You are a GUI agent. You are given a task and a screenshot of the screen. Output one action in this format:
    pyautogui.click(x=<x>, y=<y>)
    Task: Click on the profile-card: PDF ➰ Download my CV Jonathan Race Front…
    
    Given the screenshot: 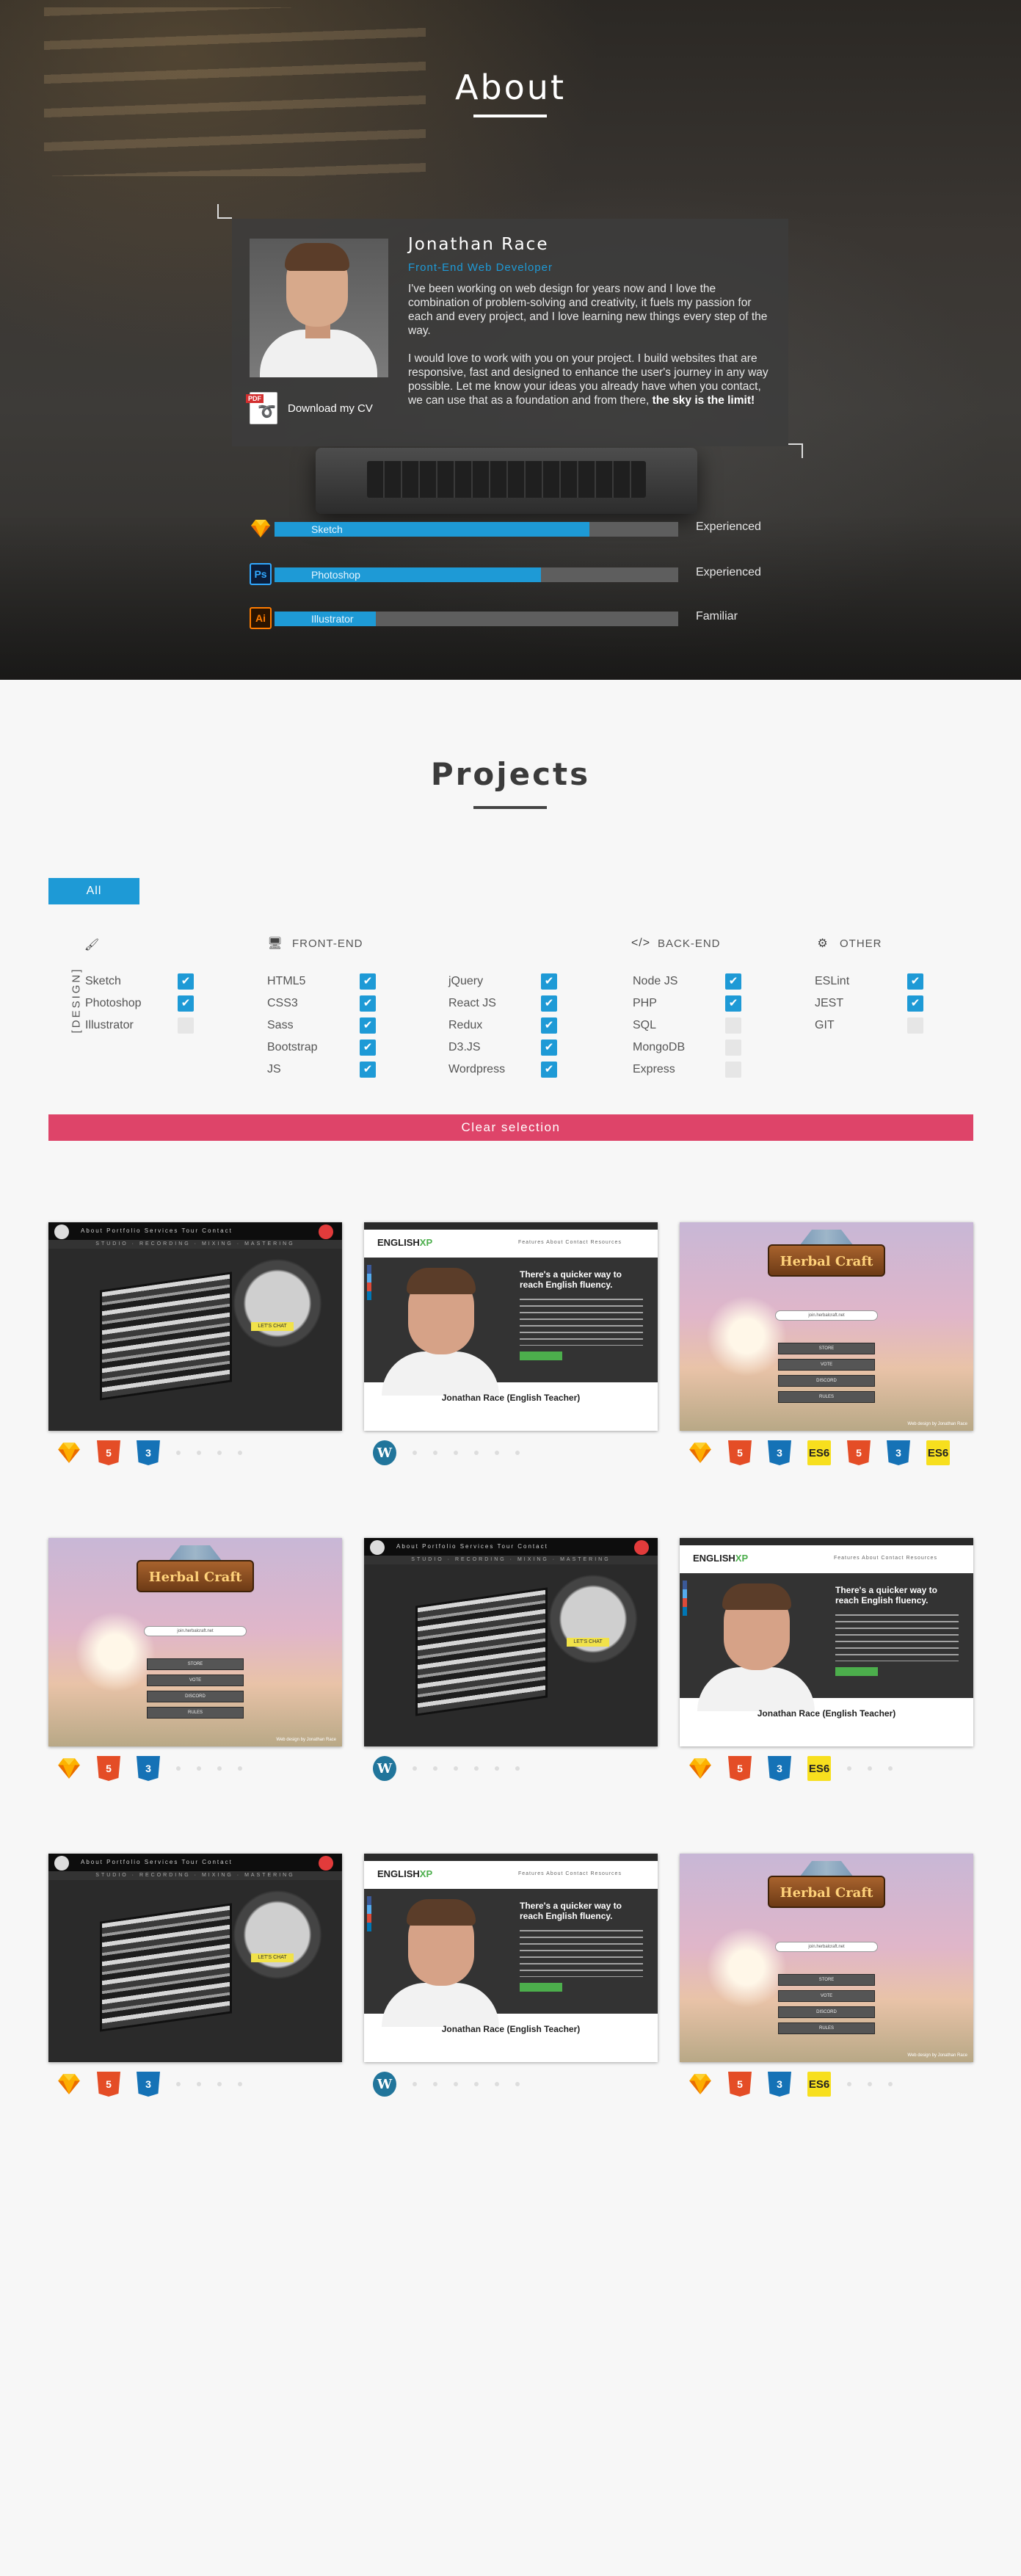 What is the action you would take?
    pyautogui.click(x=510, y=333)
    